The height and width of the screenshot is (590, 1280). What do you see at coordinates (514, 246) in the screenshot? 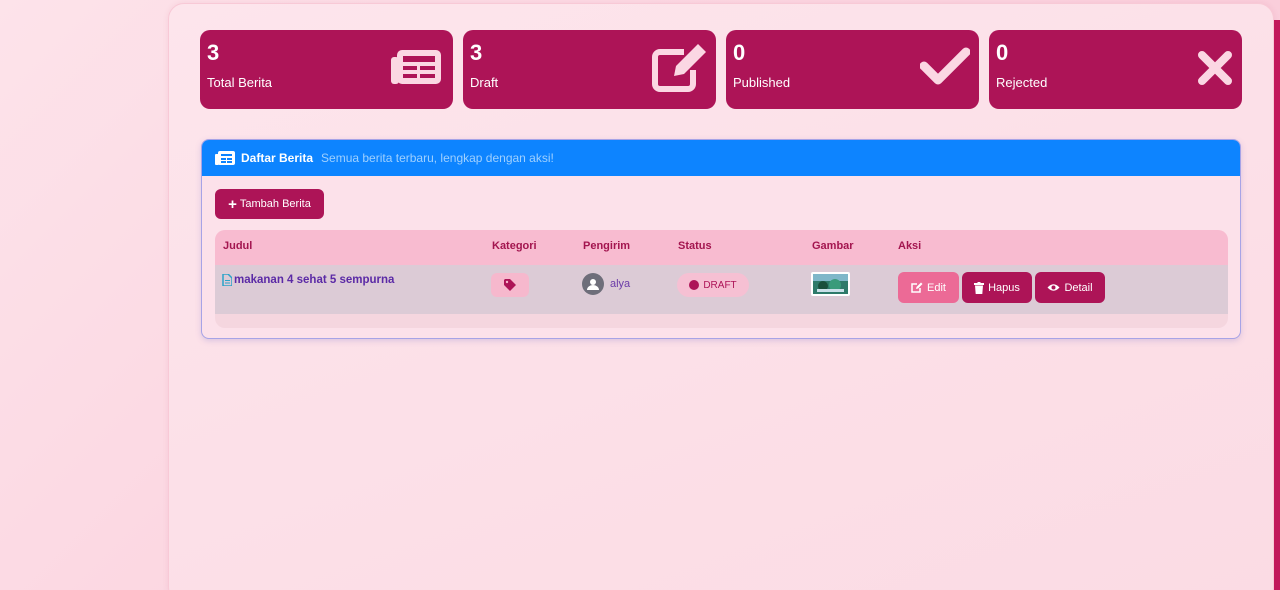
I see `column-header-kategori: Kategori` at bounding box center [514, 246].